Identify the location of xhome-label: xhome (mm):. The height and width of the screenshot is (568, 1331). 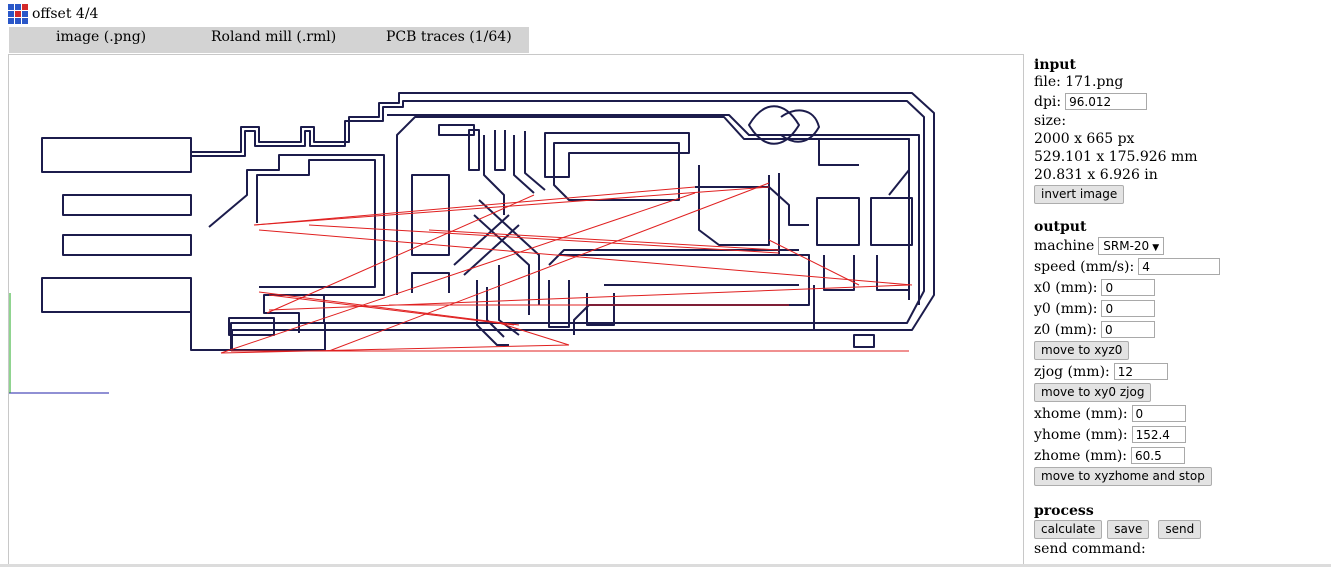
(1081, 413).